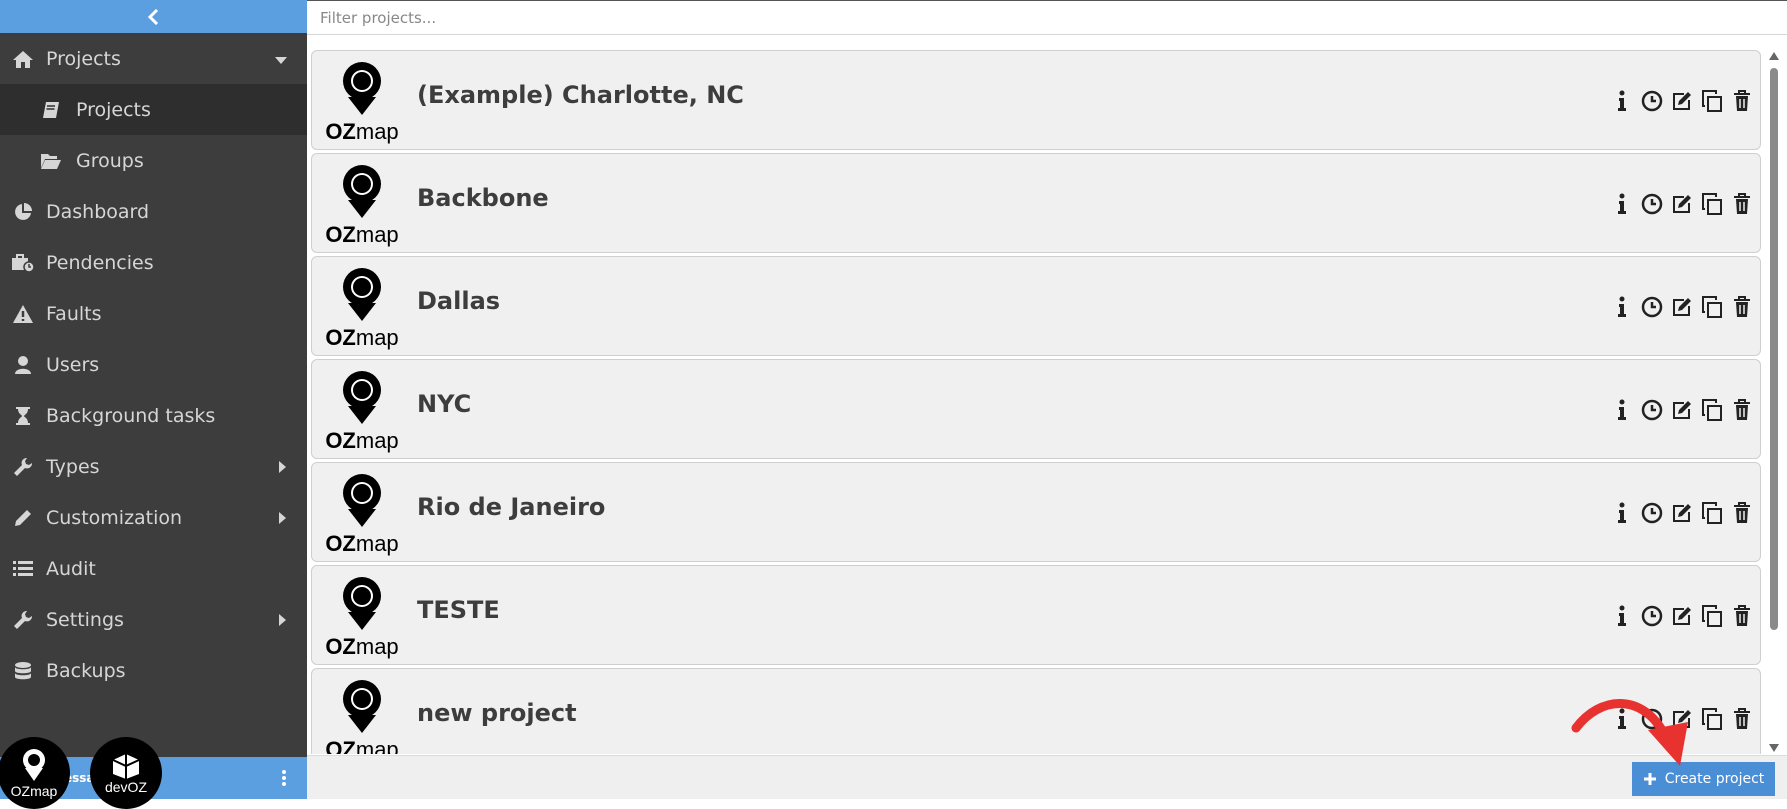 Image resolution: width=1787 pixels, height=809 pixels. I want to click on scroll-down-arrow-icon, so click(1774, 748).